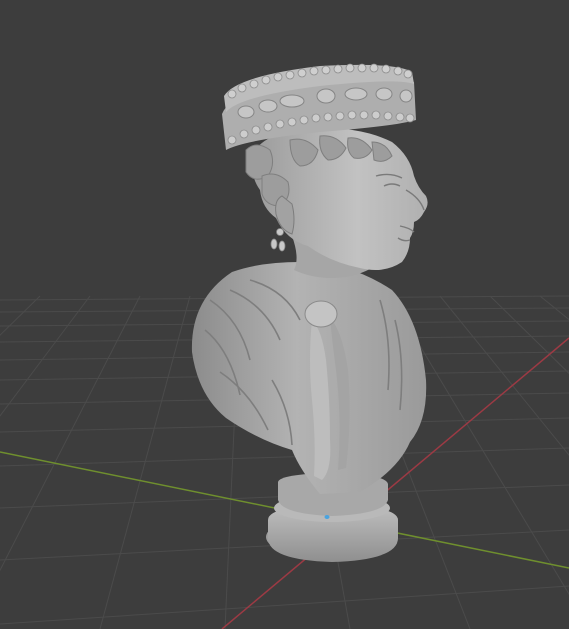 Image resolution: width=569 pixels, height=629 pixels. I want to click on fibula-brooch, so click(321, 314).